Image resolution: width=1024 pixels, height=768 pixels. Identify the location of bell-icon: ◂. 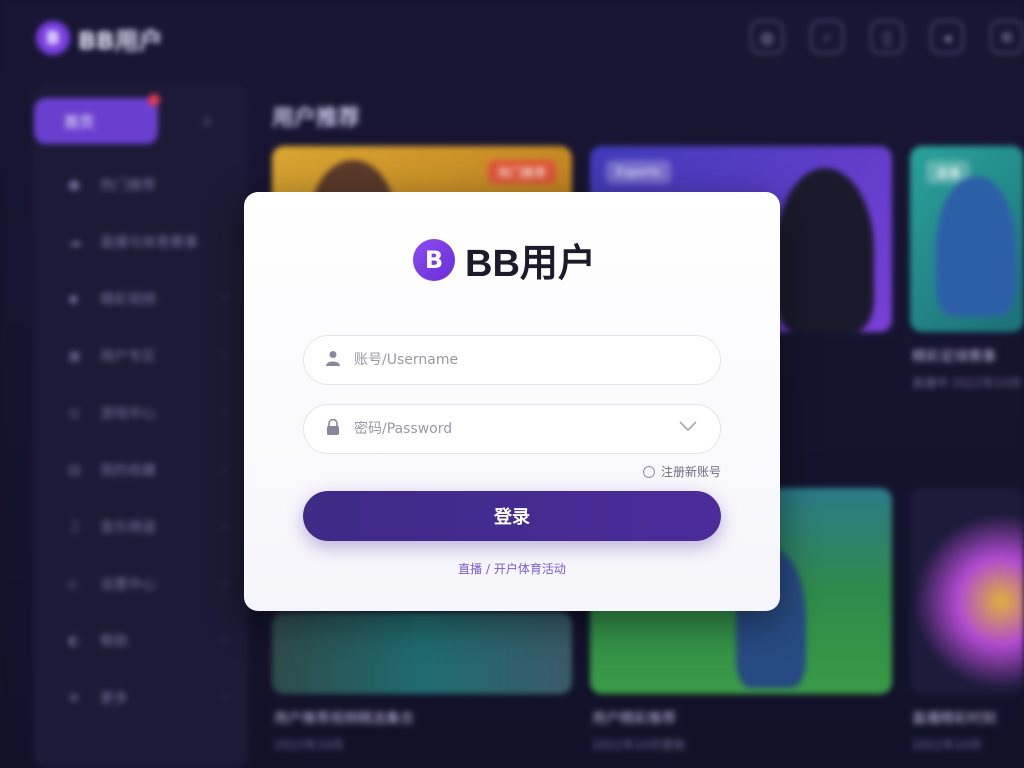
(947, 37).